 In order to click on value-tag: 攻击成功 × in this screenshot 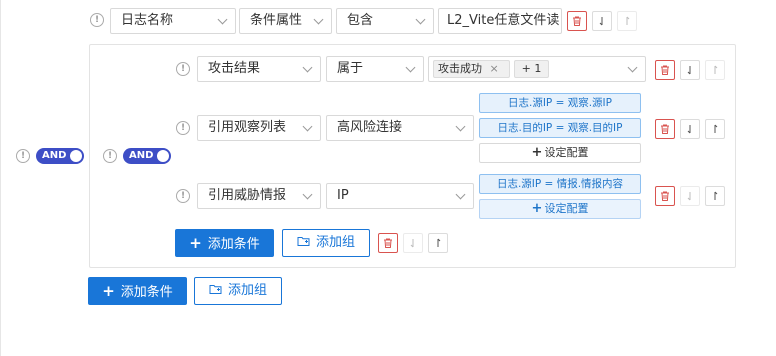, I will do `click(471, 69)`.